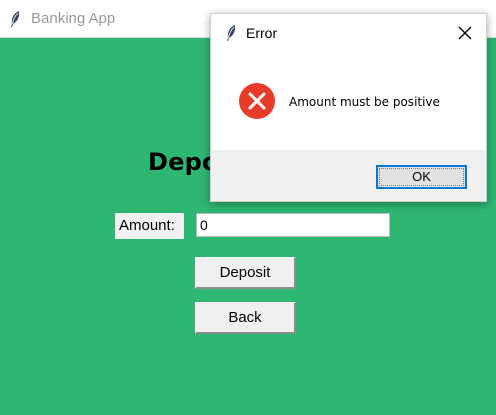 Image resolution: width=496 pixels, height=415 pixels. I want to click on window-title: Banking App, so click(73, 18).